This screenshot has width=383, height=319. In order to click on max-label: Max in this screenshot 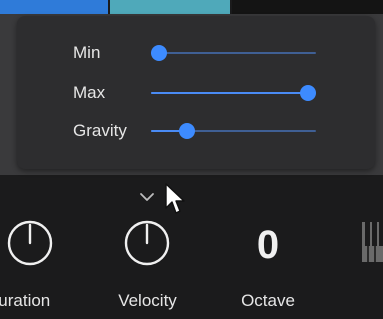, I will do `click(89, 92)`.